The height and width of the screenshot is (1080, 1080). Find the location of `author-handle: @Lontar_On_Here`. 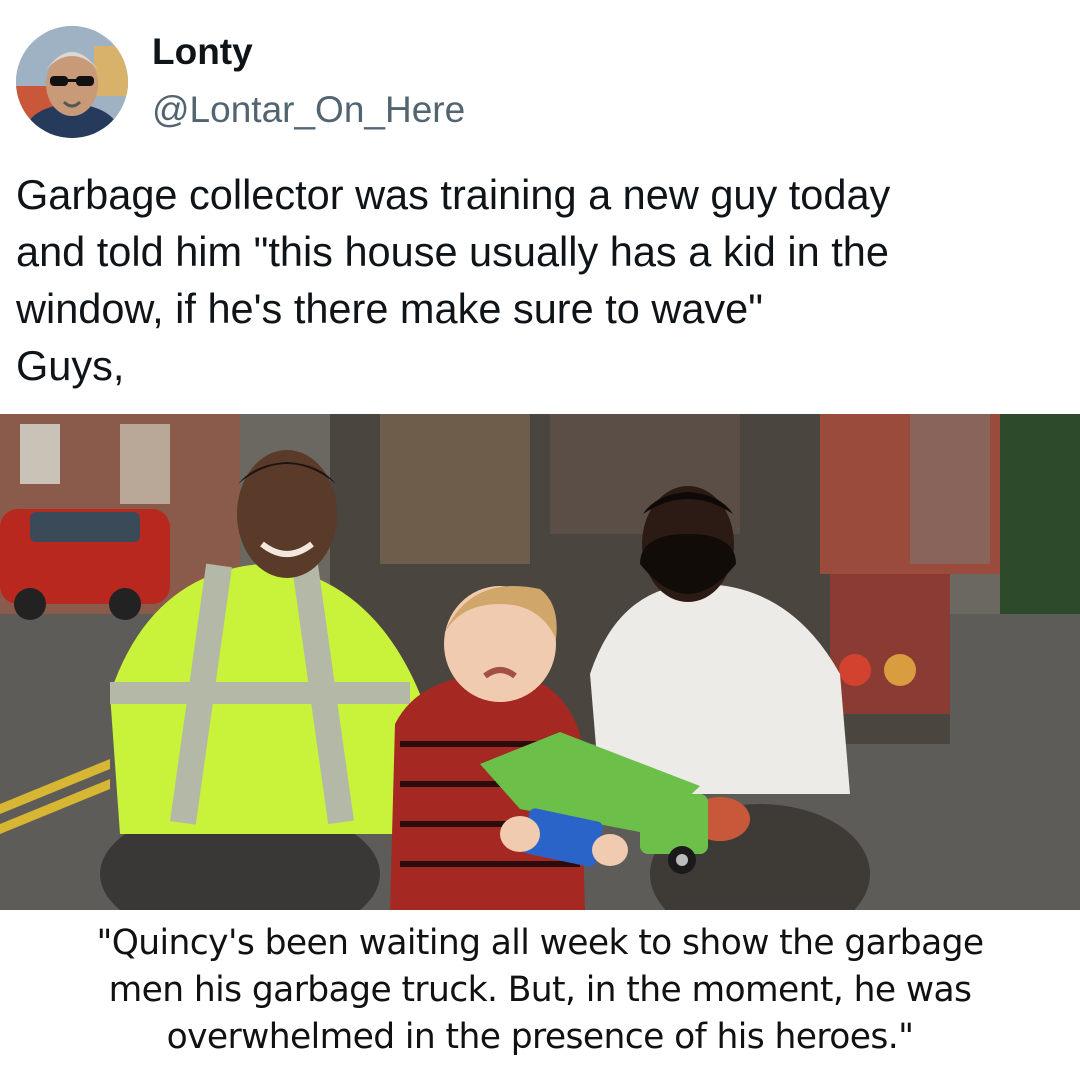

author-handle: @Lontar_On_Here is located at coordinates (308, 110).